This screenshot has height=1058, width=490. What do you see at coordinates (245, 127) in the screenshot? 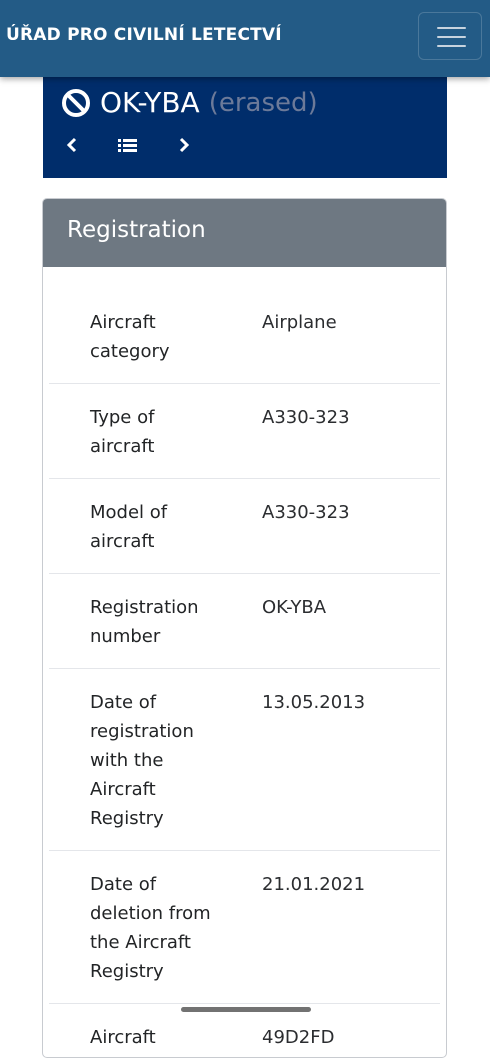
I see `aircraft-header: OK-YBA (erased)` at bounding box center [245, 127].